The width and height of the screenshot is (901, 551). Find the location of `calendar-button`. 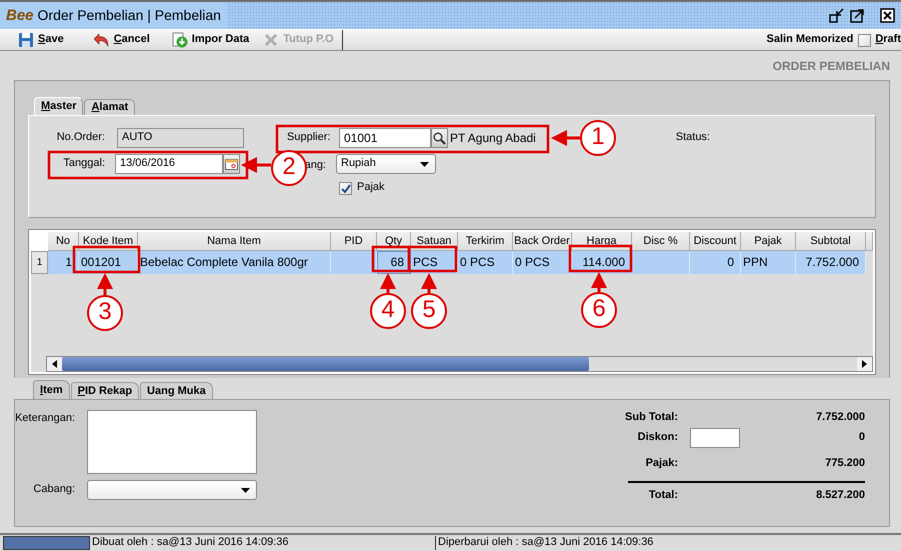

calendar-button is located at coordinates (231, 164).